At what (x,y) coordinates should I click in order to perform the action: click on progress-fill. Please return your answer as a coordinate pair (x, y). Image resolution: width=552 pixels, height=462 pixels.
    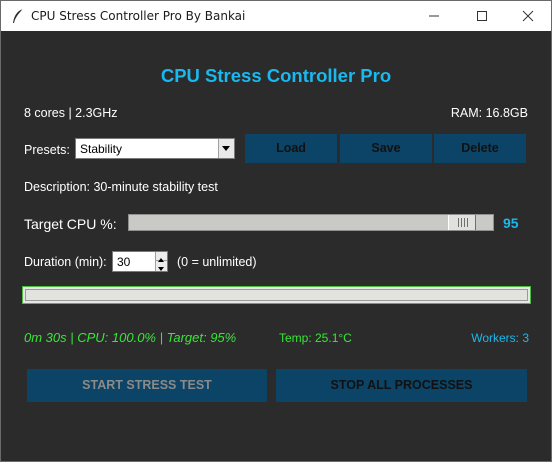
    Looking at the image, I should click on (276, 295).